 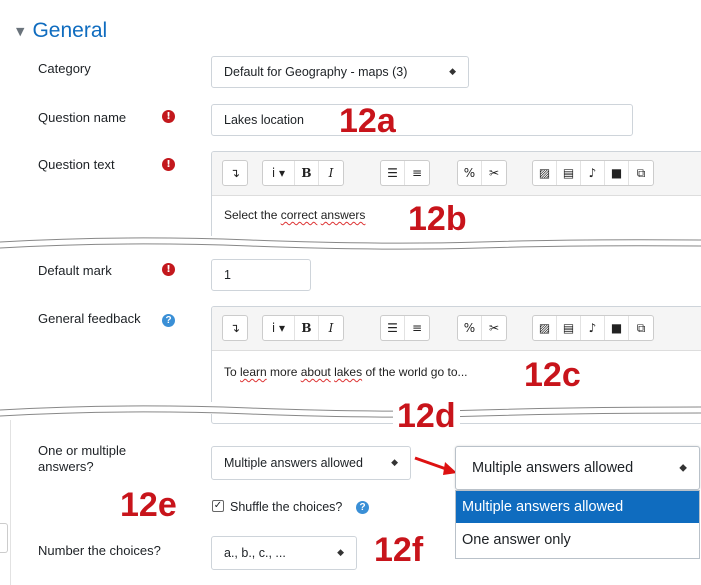 I want to click on text-part: correct, so click(x=299, y=215).